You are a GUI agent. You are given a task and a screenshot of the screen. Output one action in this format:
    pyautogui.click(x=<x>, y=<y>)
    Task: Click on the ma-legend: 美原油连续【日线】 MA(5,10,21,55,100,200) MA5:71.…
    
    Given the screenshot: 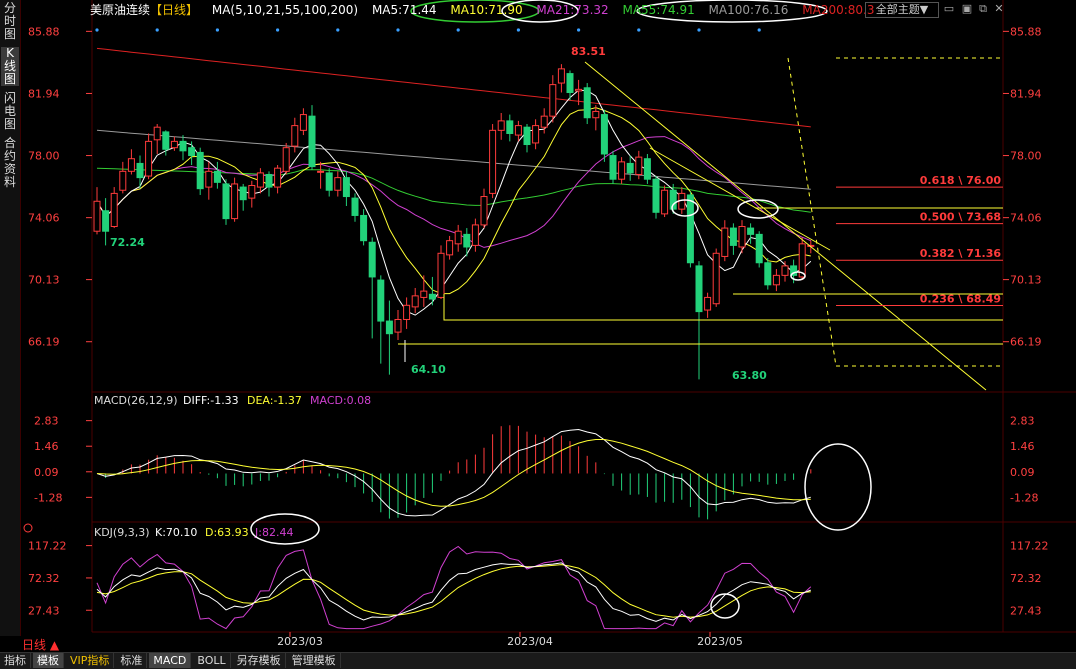 What is the action you would take?
    pyautogui.click(x=487, y=10)
    